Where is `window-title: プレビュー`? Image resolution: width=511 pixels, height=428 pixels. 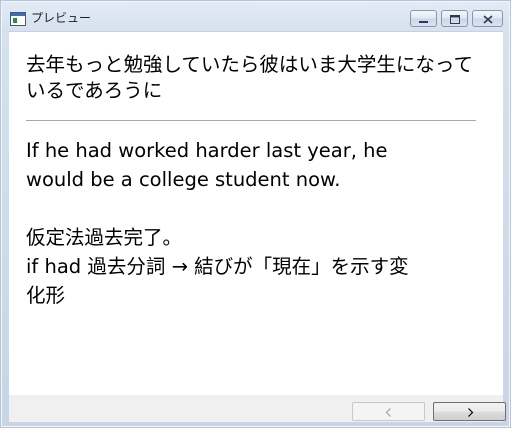 window-title: プレビュー is located at coordinates (61, 18).